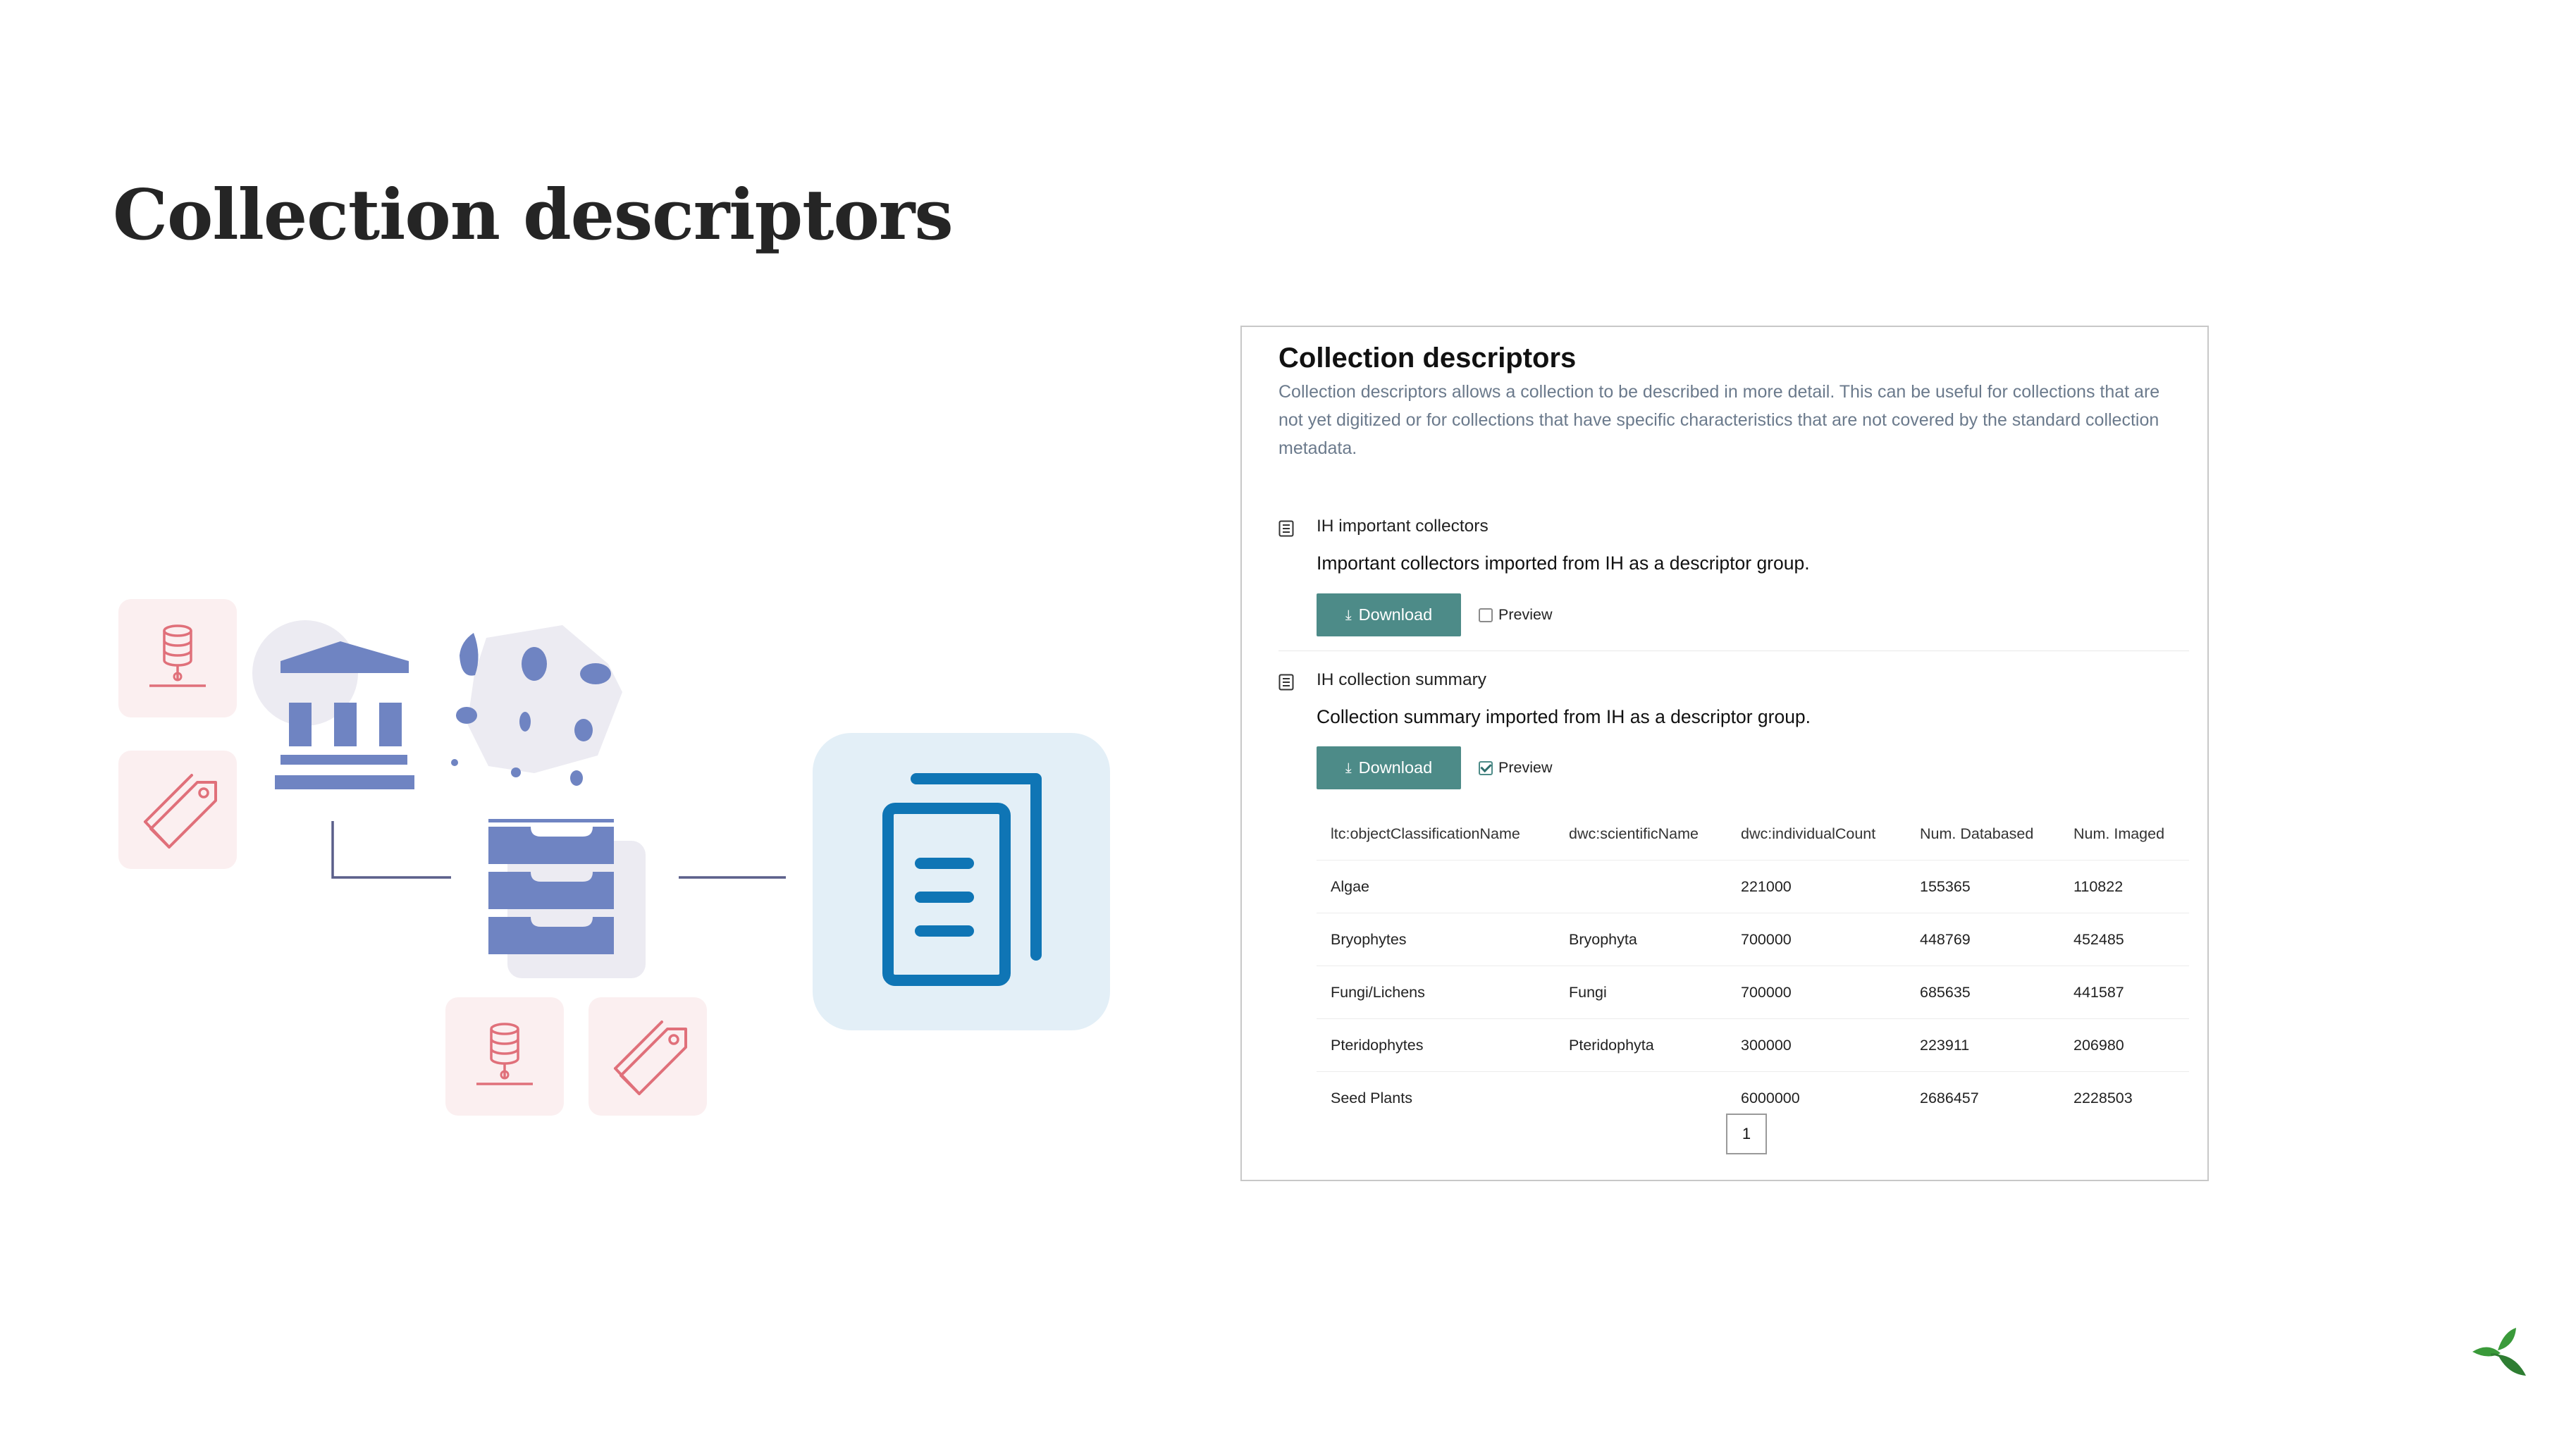  What do you see at coordinates (1402, 680) in the screenshot?
I see `descriptor-group-title: IH collection summary` at bounding box center [1402, 680].